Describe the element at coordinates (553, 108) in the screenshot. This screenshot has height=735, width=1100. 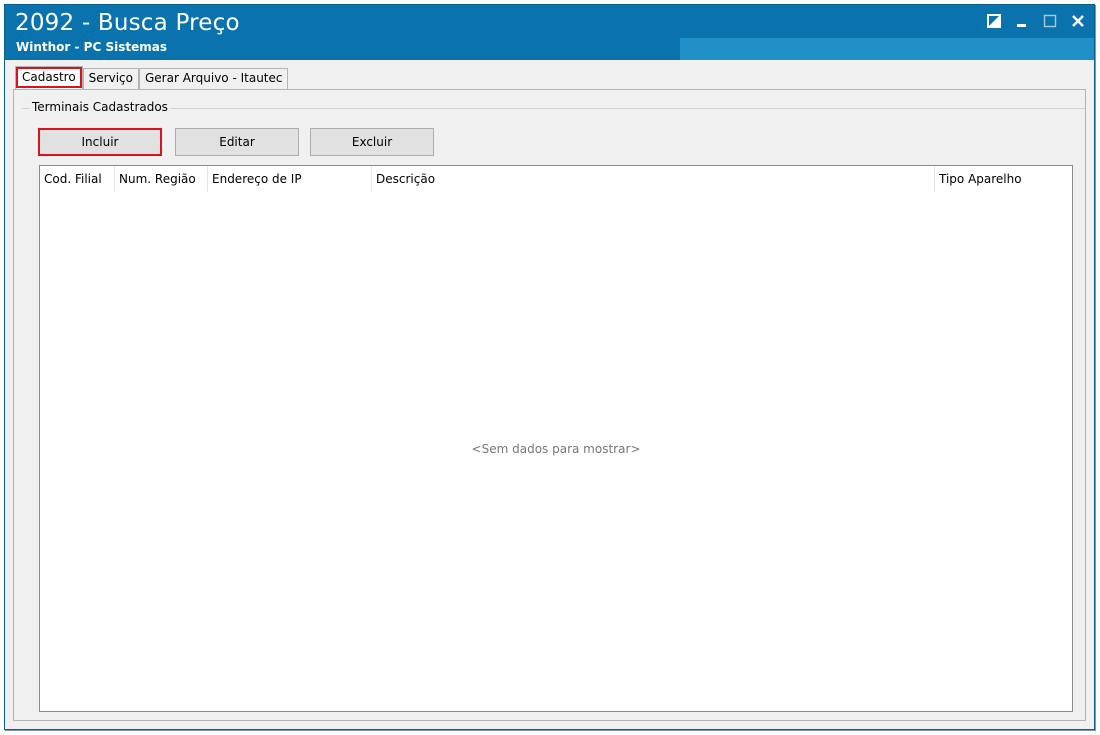
I see `group-divider` at that location.